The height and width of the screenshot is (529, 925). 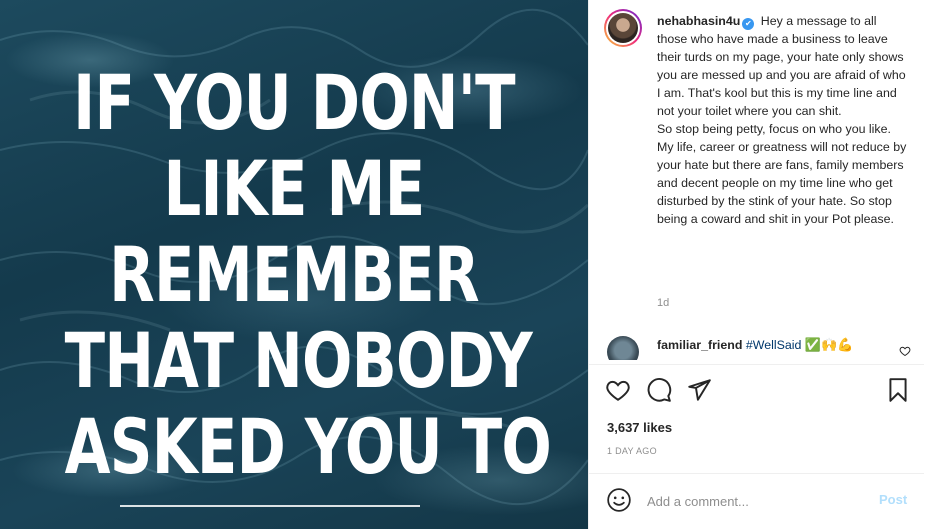 I want to click on comment-hashtag: #WellSaid, so click(x=774, y=345).